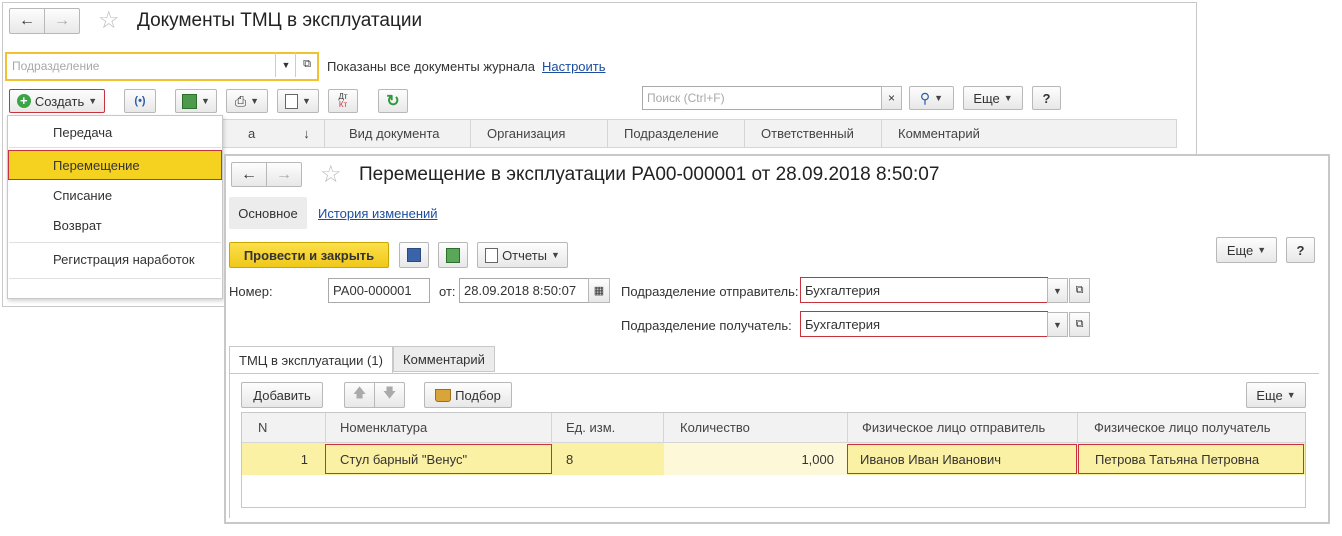 This screenshot has width=1342, height=536. Describe the element at coordinates (756, 459) in the screenshot. I see `row-quantity: 1,000` at that location.